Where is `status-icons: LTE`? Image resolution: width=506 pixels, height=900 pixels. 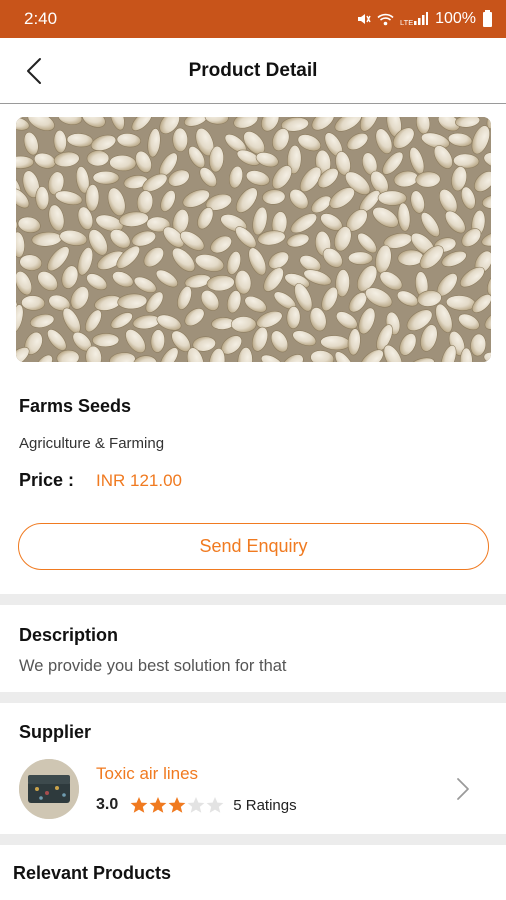
status-icons: LTE is located at coordinates (392, 19).